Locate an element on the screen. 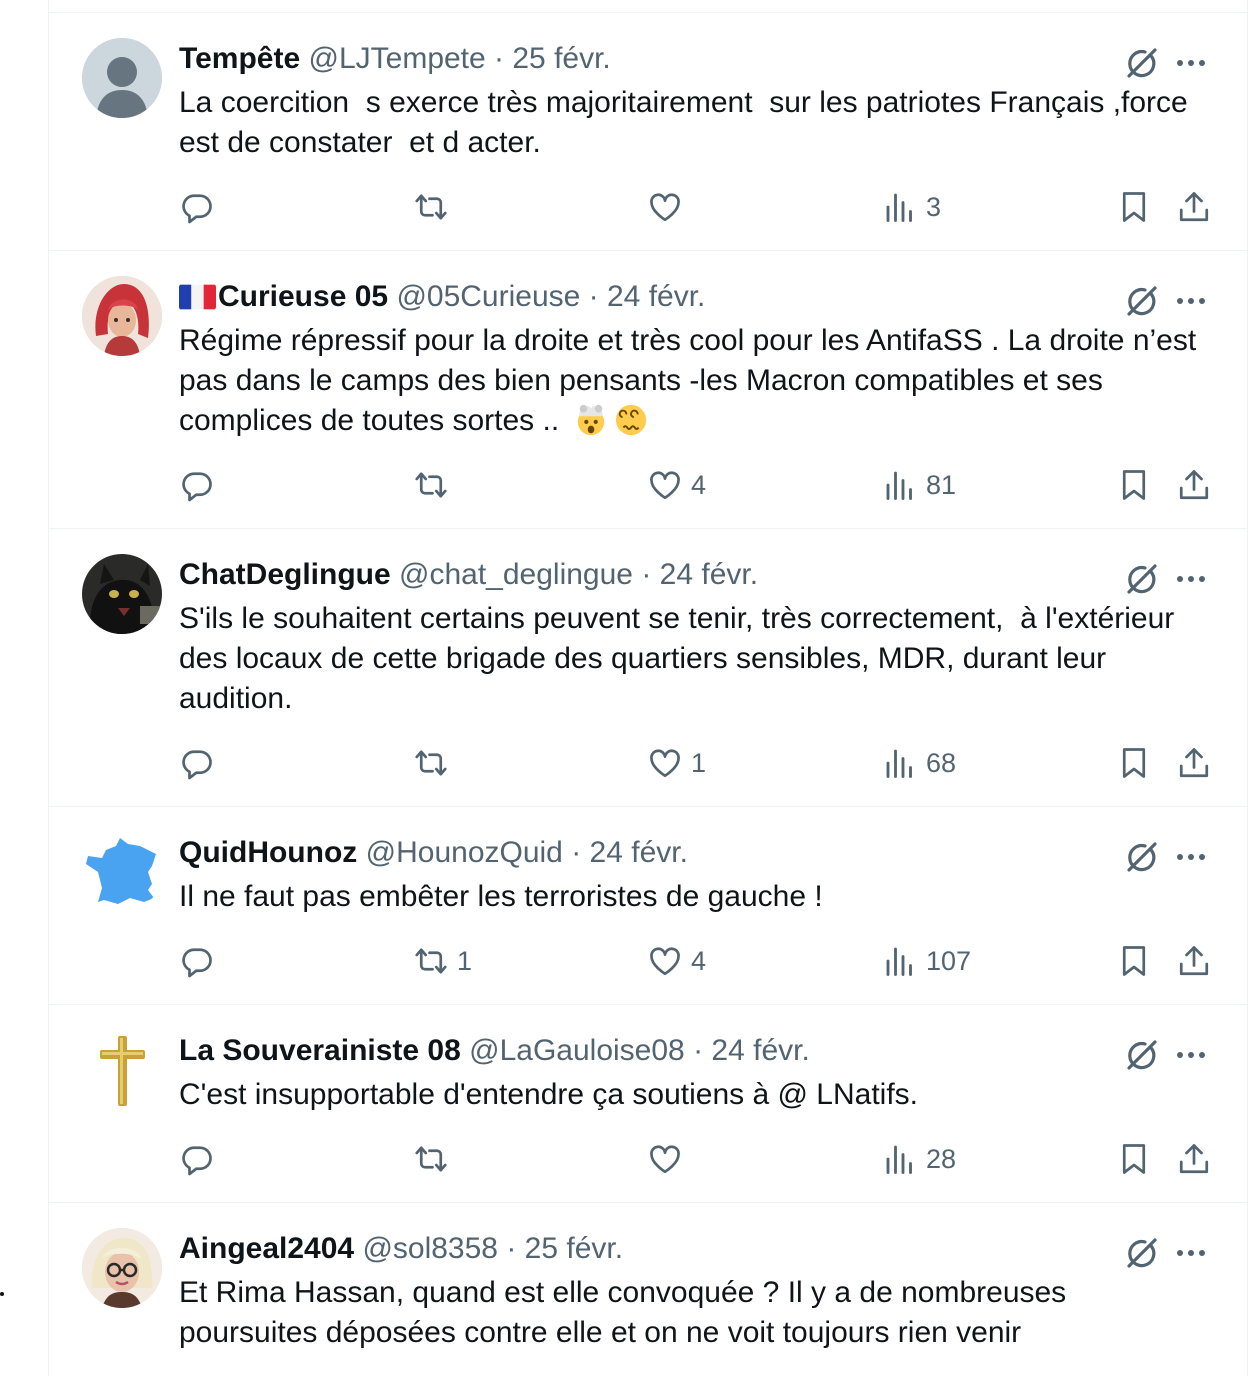 The height and width of the screenshot is (1376, 1252). france-map-avatar is located at coordinates (122, 872).